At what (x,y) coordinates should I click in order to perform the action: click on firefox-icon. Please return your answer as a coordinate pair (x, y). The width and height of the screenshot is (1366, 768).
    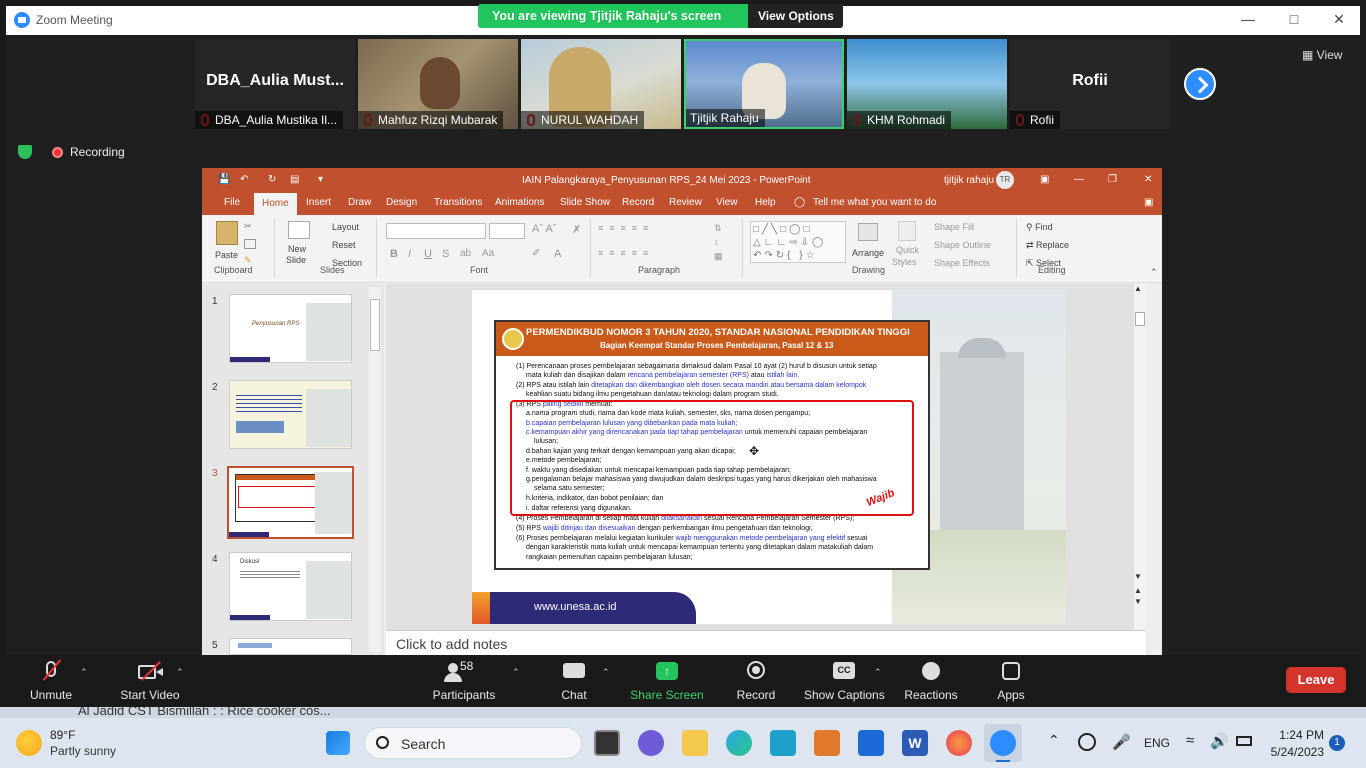
    Looking at the image, I should click on (959, 743).